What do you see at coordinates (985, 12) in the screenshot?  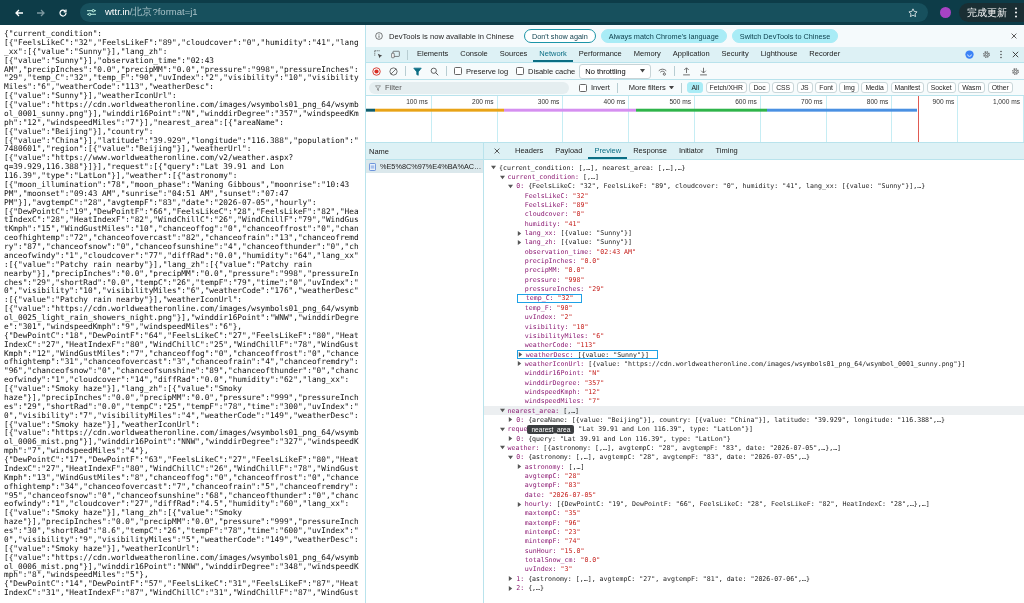 I see `update-button: 完成更新` at bounding box center [985, 12].